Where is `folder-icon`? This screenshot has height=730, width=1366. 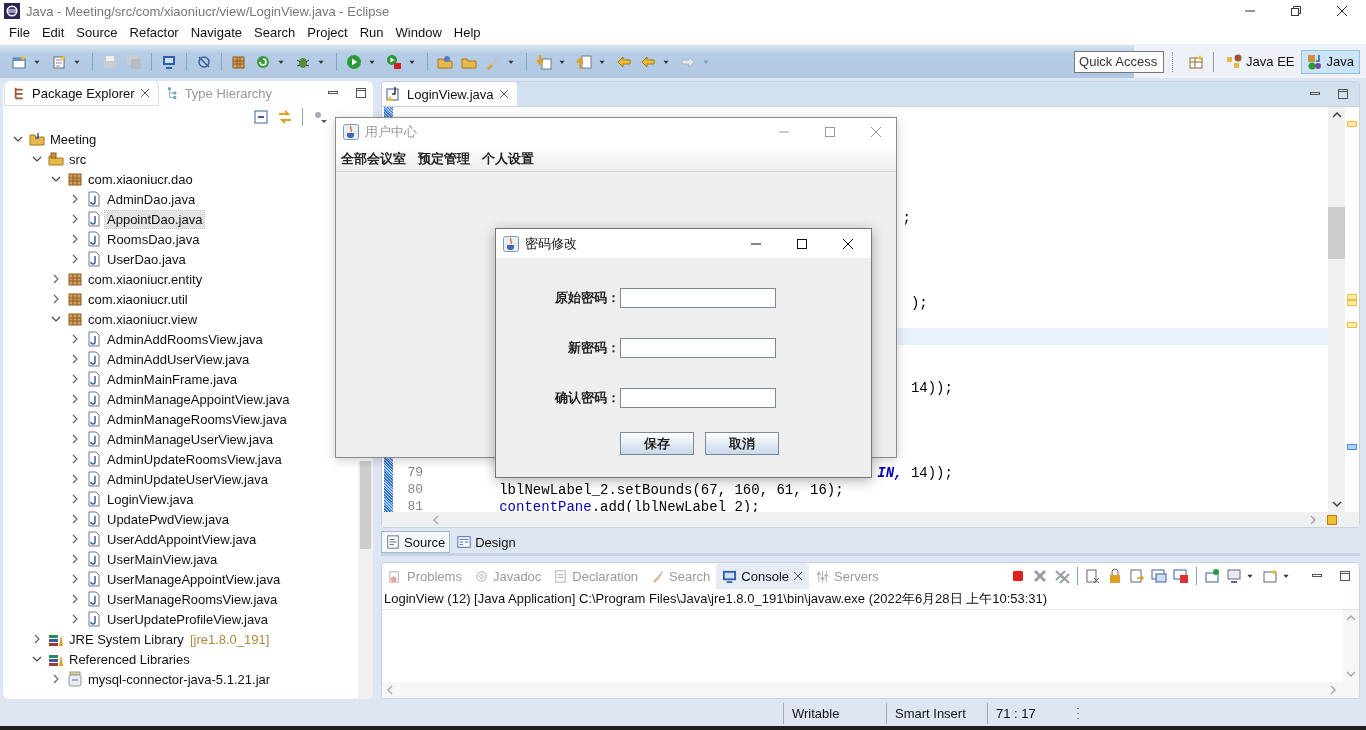
folder-icon is located at coordinates (445, 61).